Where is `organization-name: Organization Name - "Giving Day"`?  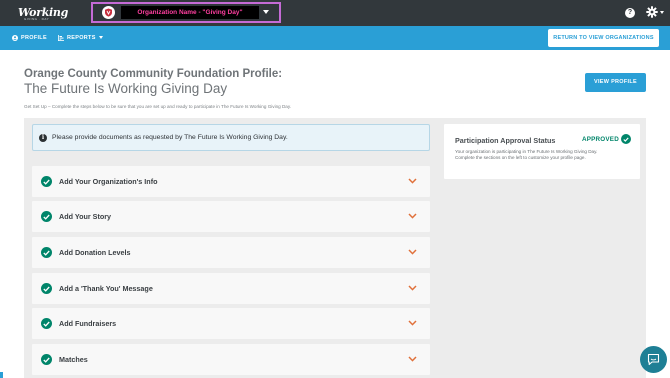 organization-name: Organization Name - "Giving Day" is located at coordinates (190, 12).